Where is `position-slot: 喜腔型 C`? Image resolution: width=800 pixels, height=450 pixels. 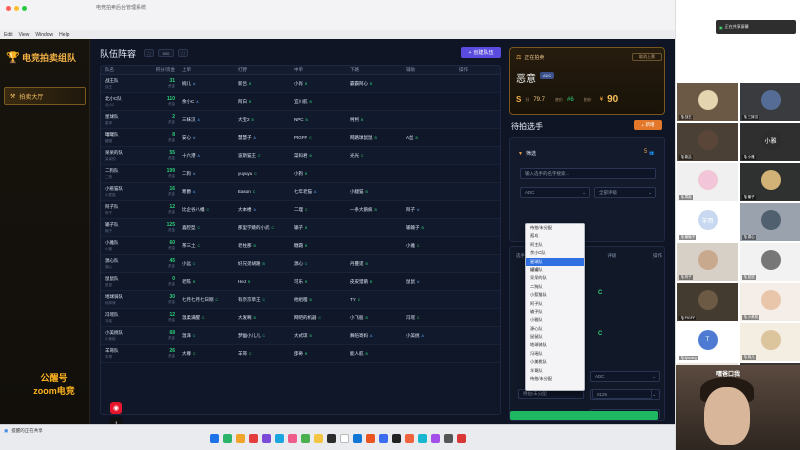
position-slot: 喜腔型 C is located at coordinates (207, 228).